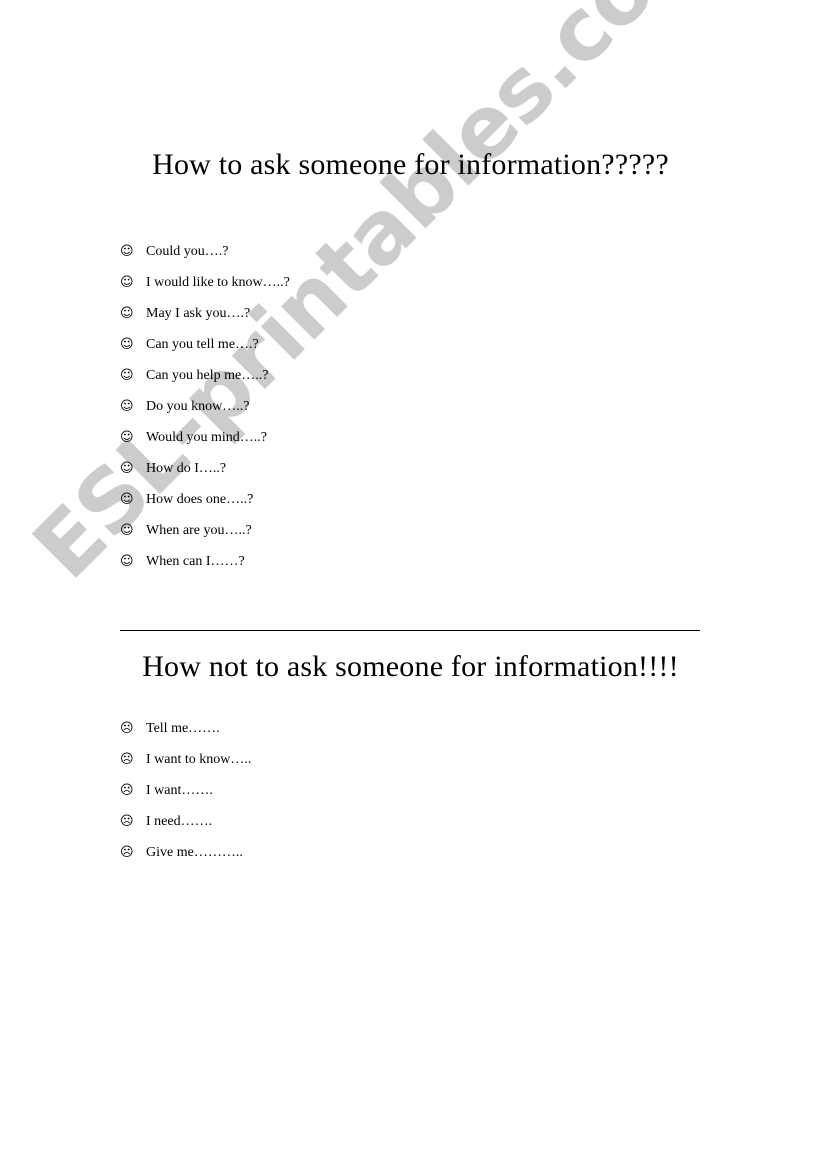 This screenshot has width=821, height=1169. I want to click on list-item: ☺ Do you know…..?, so click(205, 413).